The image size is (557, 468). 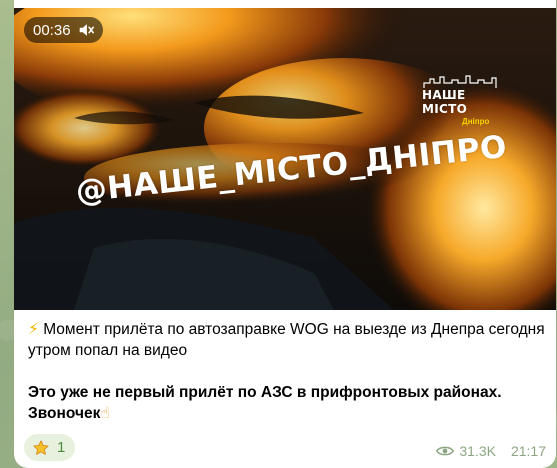 What do you see at coordinates (445, 102) in the screenshot?
I see `logo-title: НАШЕ МІСТО` at bounding box center [445, 102].